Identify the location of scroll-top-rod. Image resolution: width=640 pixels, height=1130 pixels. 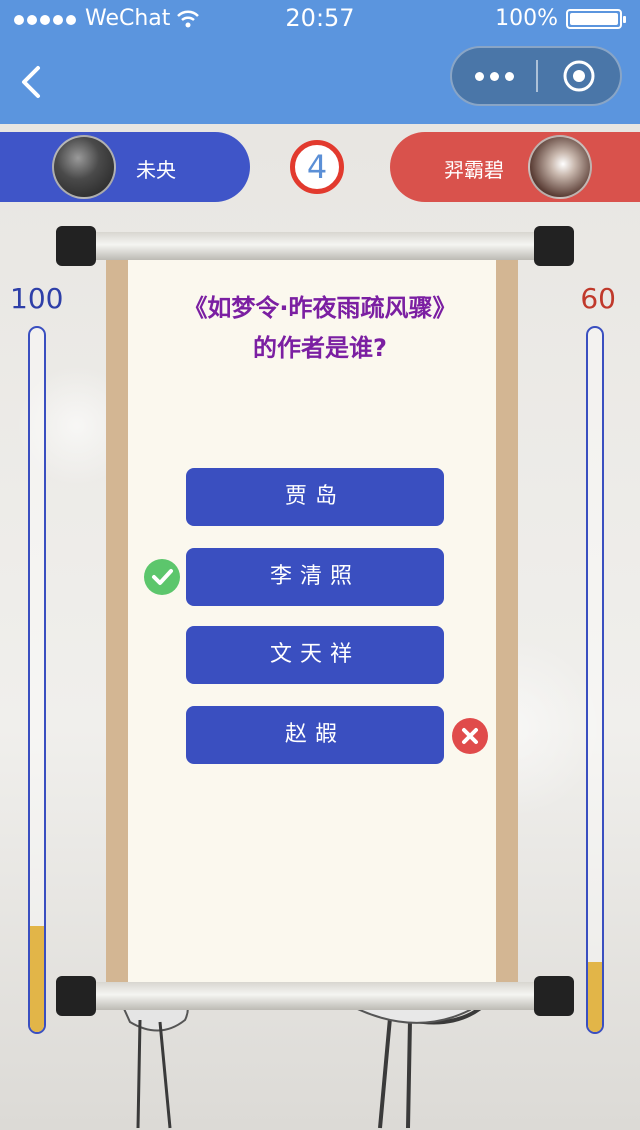
(315, 246).